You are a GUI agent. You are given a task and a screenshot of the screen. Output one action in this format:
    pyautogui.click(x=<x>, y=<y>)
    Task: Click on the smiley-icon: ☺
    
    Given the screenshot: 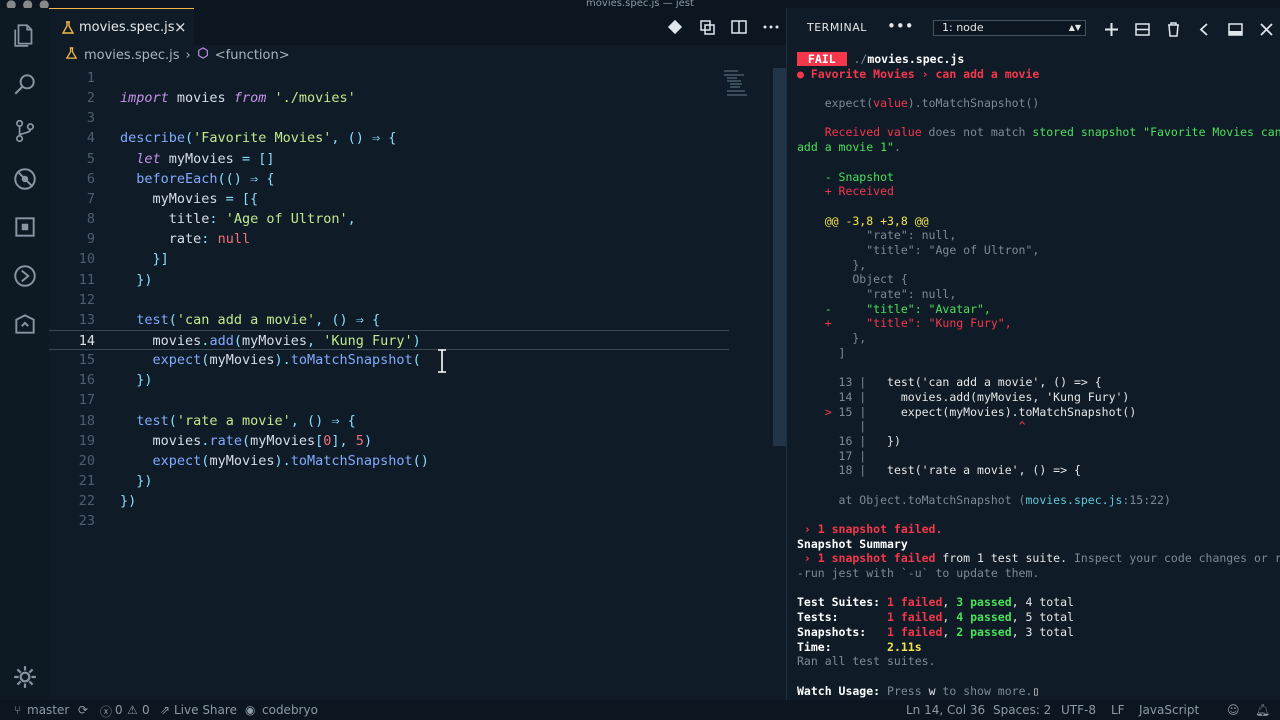 What is the action you would take?
    pyautogui.click(x=1233, y=710)
    